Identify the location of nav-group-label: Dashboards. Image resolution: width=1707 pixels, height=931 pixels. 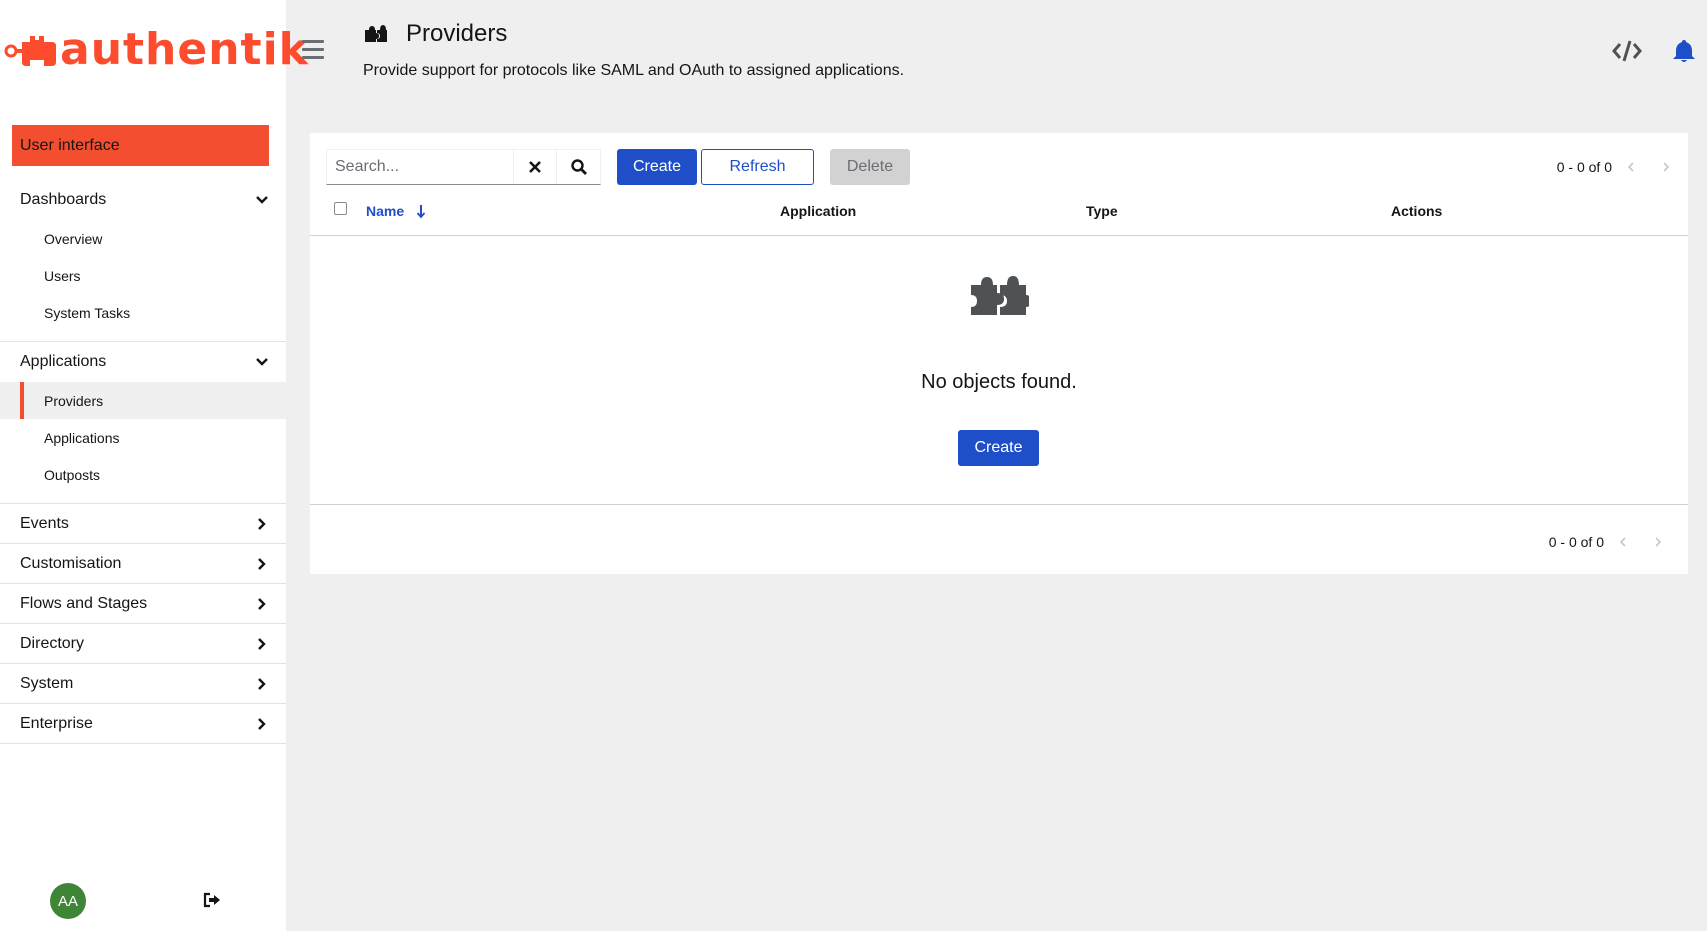
(63, 199).